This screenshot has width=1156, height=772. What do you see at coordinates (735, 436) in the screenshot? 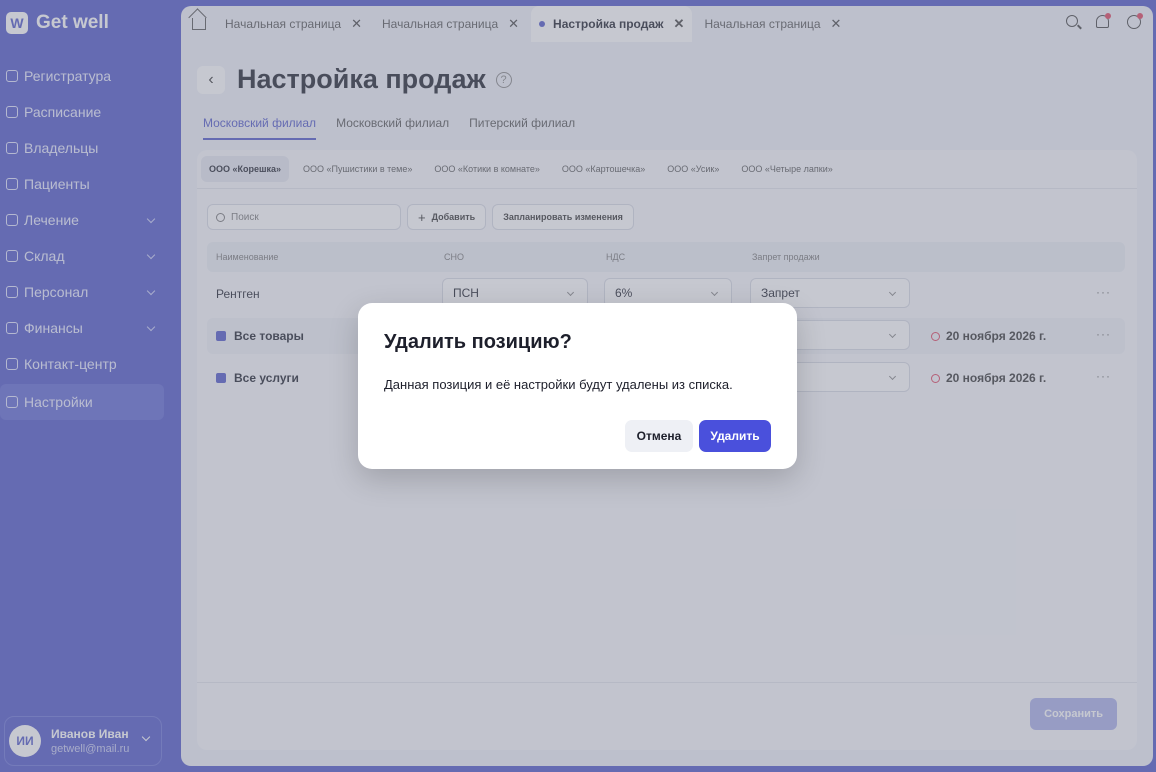
I see `delete-button: Удалить` at bounding box center [735, 436].